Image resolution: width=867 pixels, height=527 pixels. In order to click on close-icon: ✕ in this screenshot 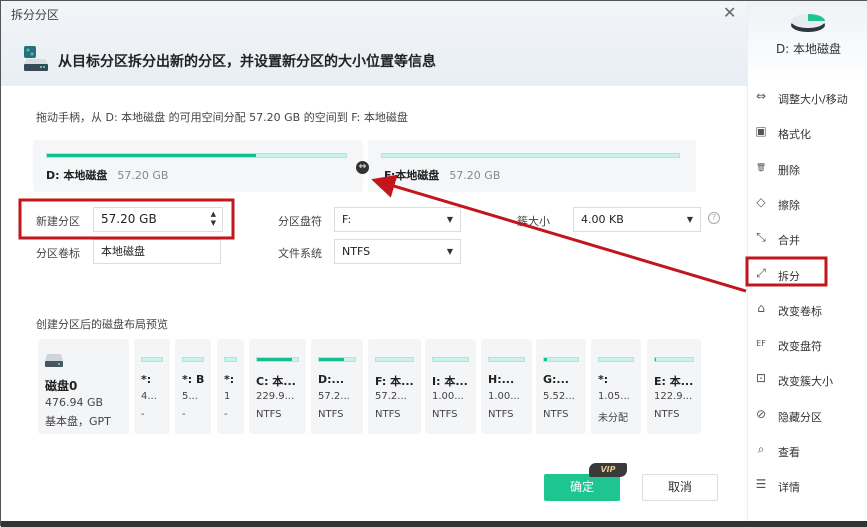, I will do `click(729, 12)`.